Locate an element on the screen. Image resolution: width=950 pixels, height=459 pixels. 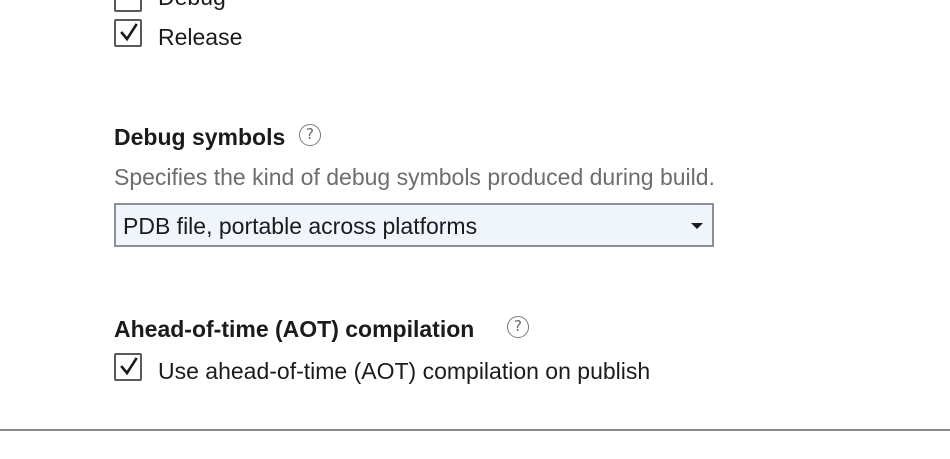
chevron-down-icon is located at coordinates (697, 226).